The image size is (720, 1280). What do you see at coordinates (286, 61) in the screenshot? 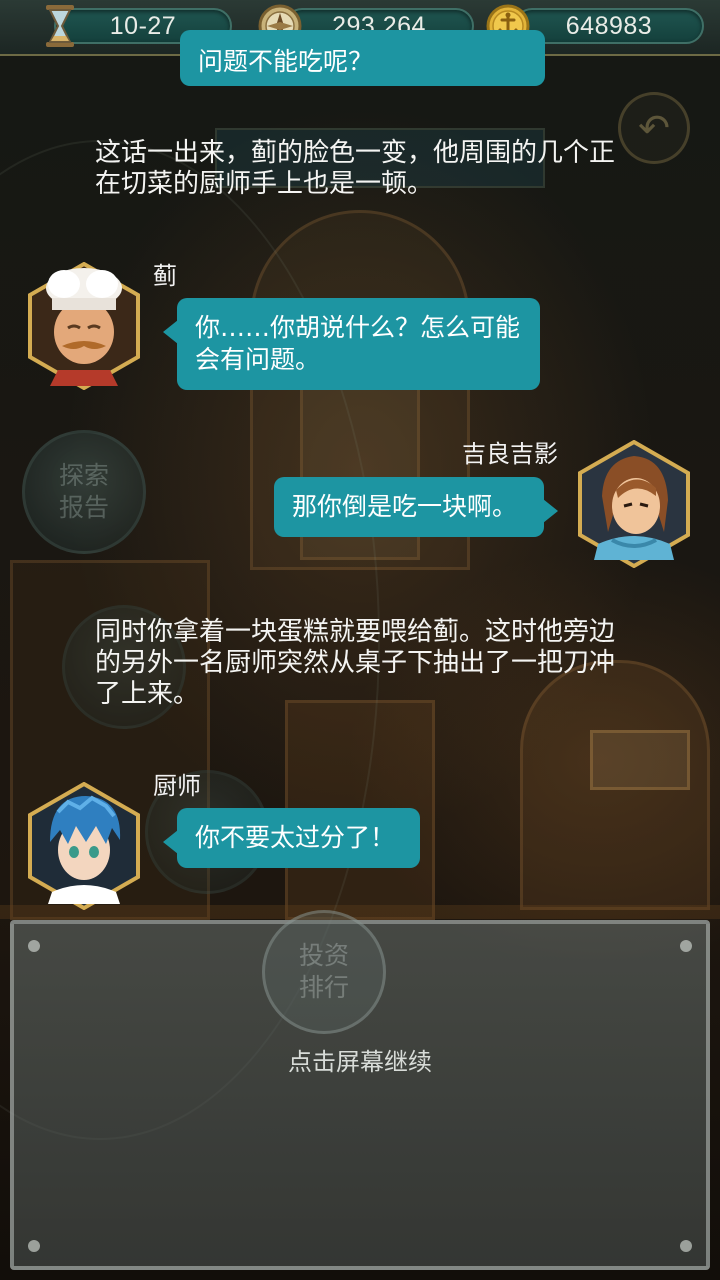
I see `bubble-text: 问题不能吃呢？` at bounding box center [286, 61].